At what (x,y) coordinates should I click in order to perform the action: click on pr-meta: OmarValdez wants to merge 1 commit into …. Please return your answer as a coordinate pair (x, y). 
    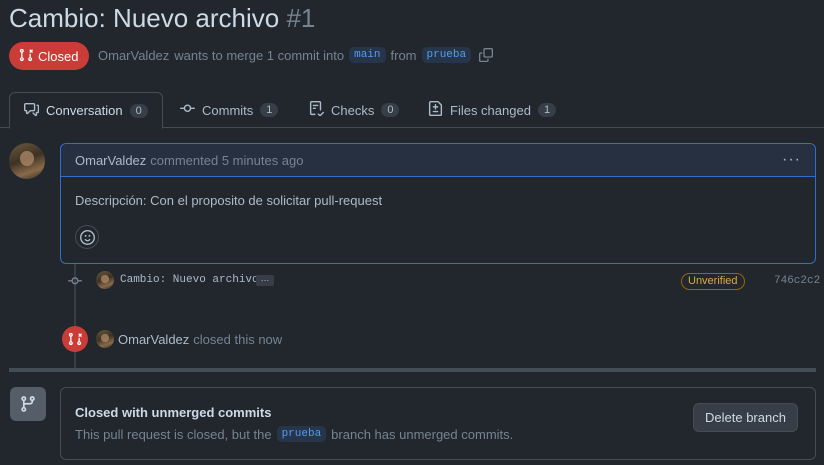
    Looking at the image, I should click on (296, 55).